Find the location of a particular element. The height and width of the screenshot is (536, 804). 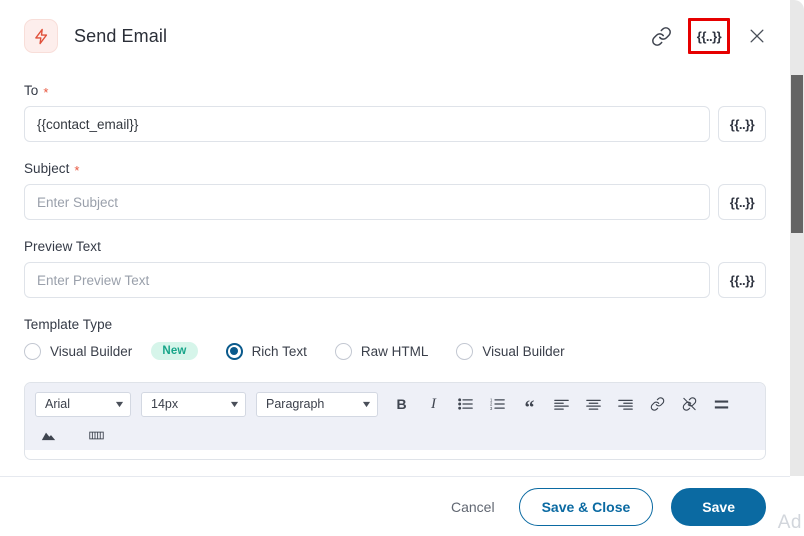

bold-icon: B is located at coordinates (401, 404).